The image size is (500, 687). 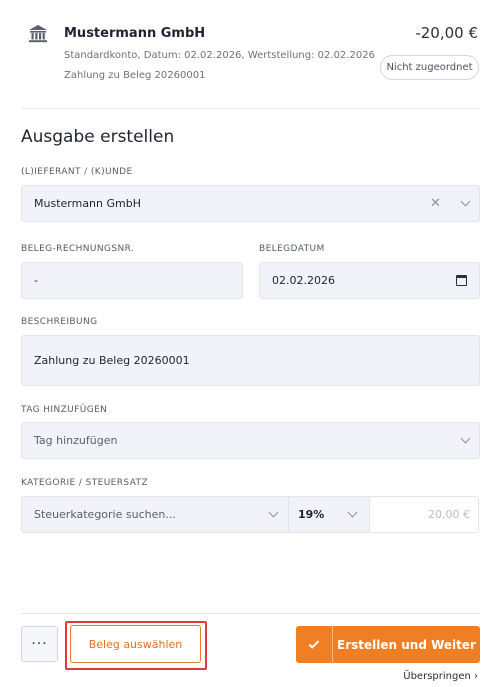 What do you see at coordinates (461, 280) in the screenshot?
I see `calendar-icon` at bounding box center [461, 280].